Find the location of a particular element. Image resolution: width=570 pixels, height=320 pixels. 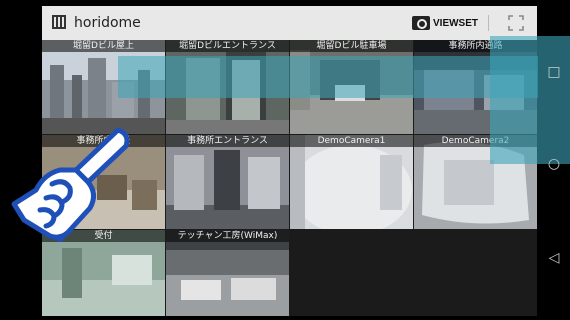

camera-tile: DemoCamera1 is located at coordinates (351, 182).